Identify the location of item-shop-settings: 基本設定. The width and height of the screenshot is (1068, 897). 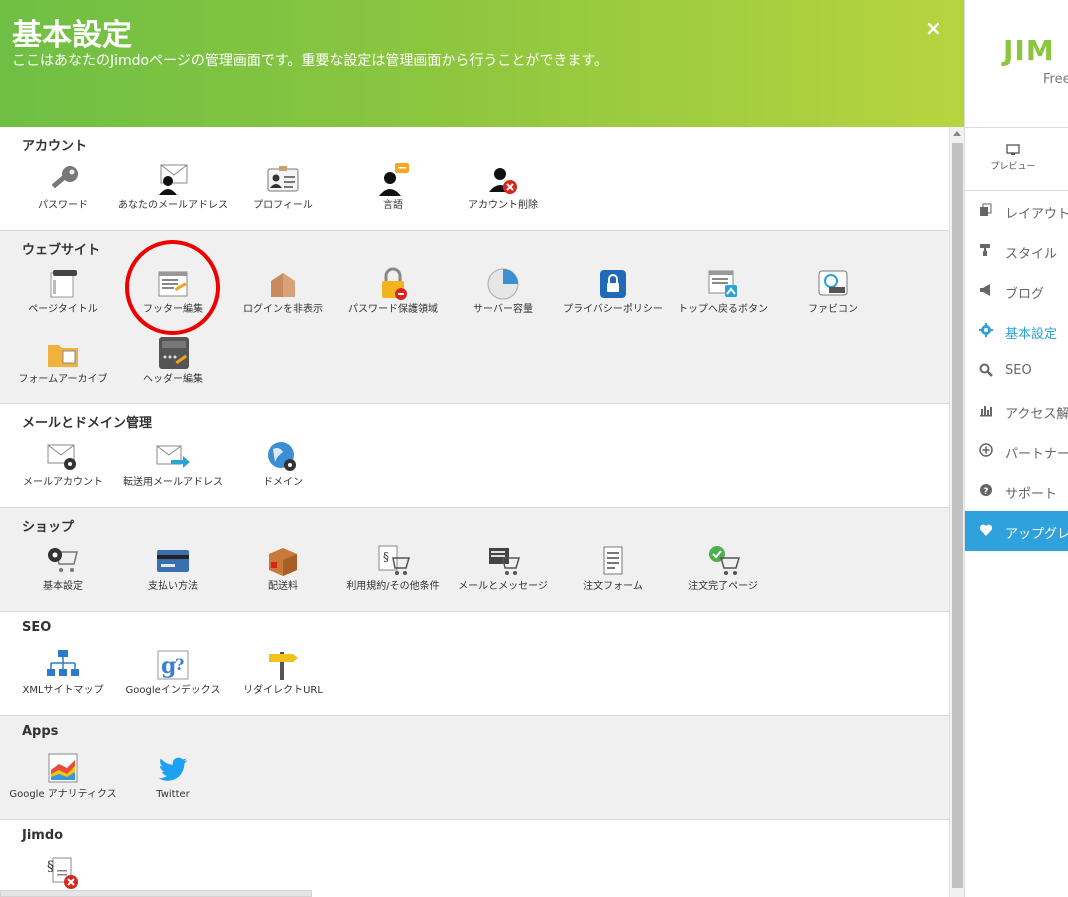
(63, 568).